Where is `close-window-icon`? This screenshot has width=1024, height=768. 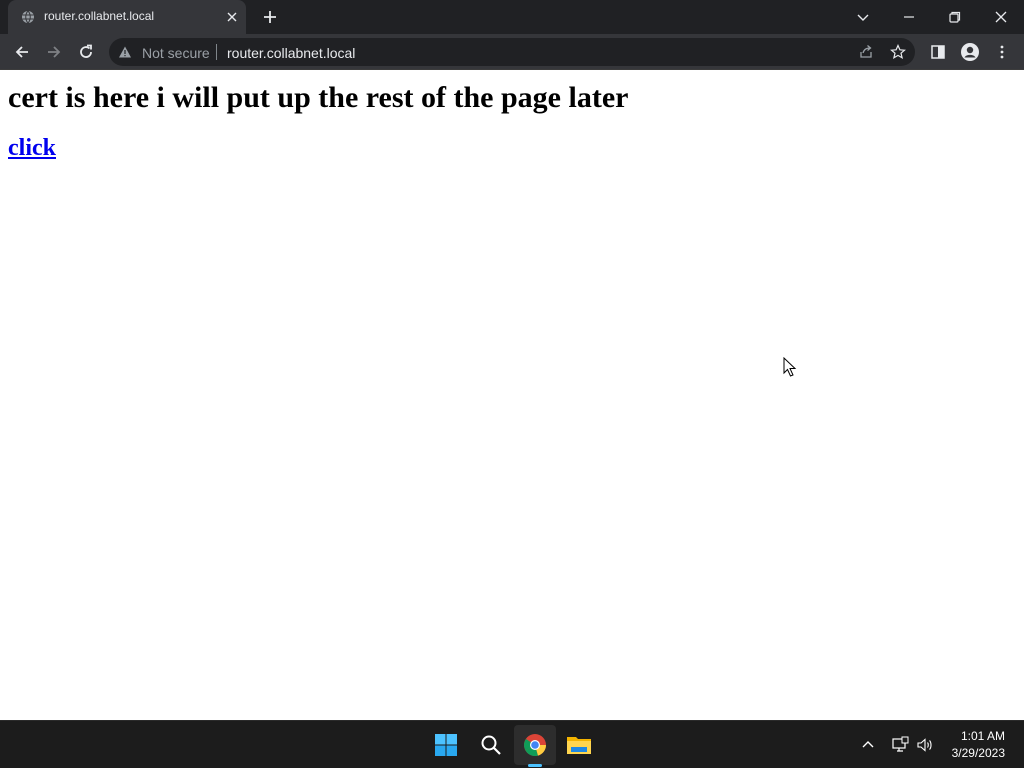
close-window-icon is located at coordinates (1001, 17).